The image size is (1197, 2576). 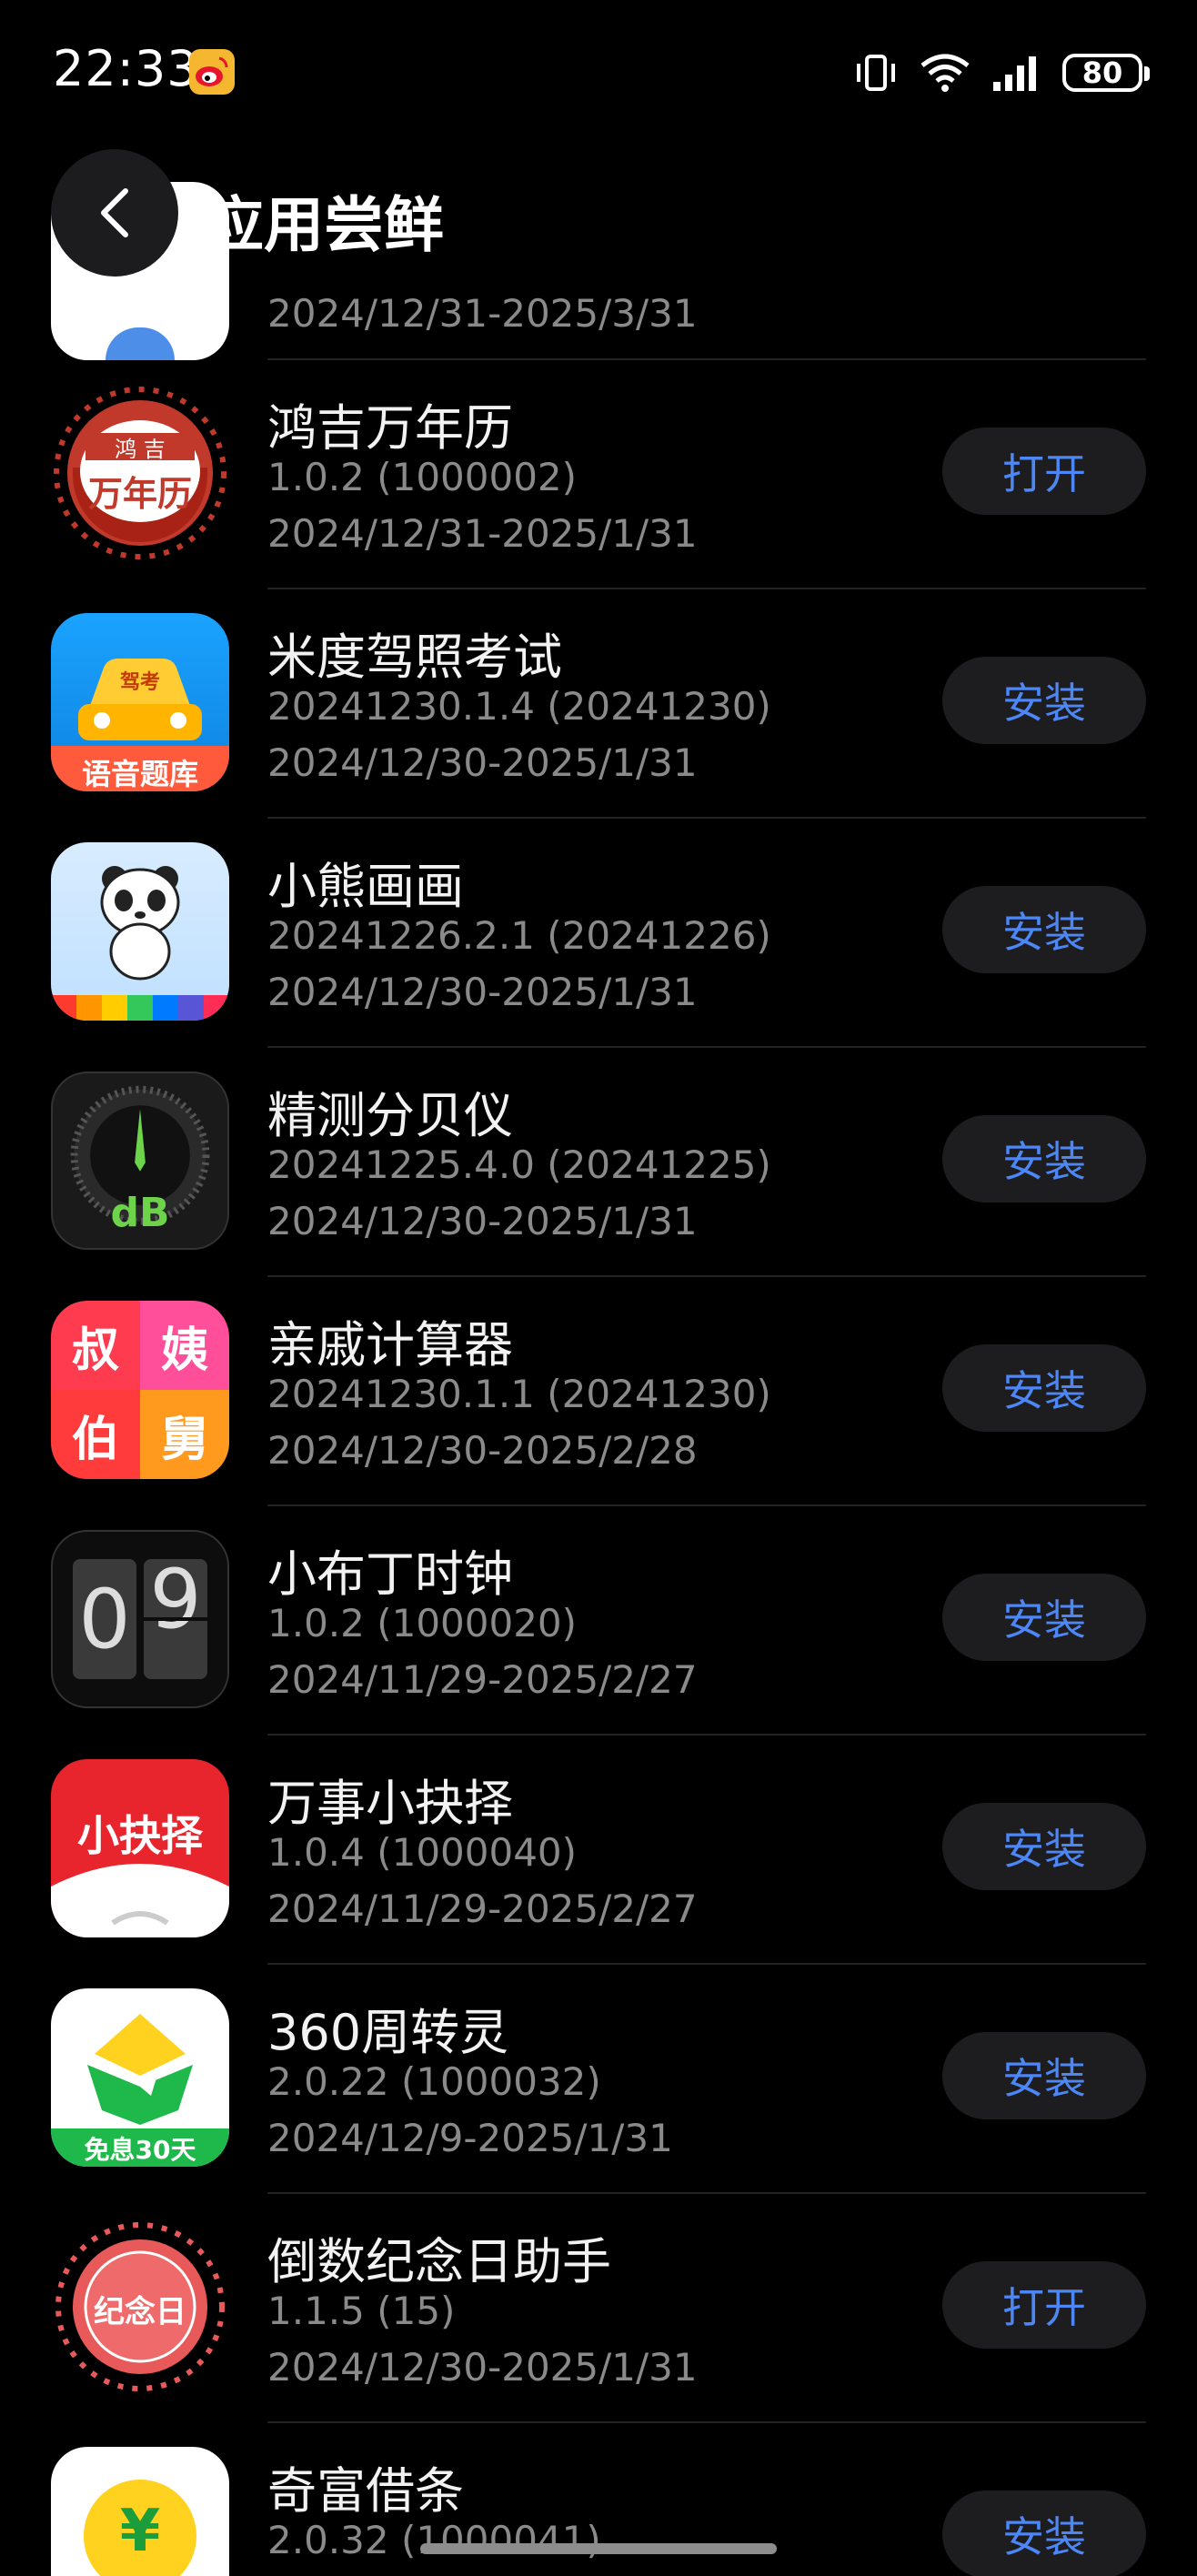 I want to click on battery-level: 80, so click(x=1102, y=72).